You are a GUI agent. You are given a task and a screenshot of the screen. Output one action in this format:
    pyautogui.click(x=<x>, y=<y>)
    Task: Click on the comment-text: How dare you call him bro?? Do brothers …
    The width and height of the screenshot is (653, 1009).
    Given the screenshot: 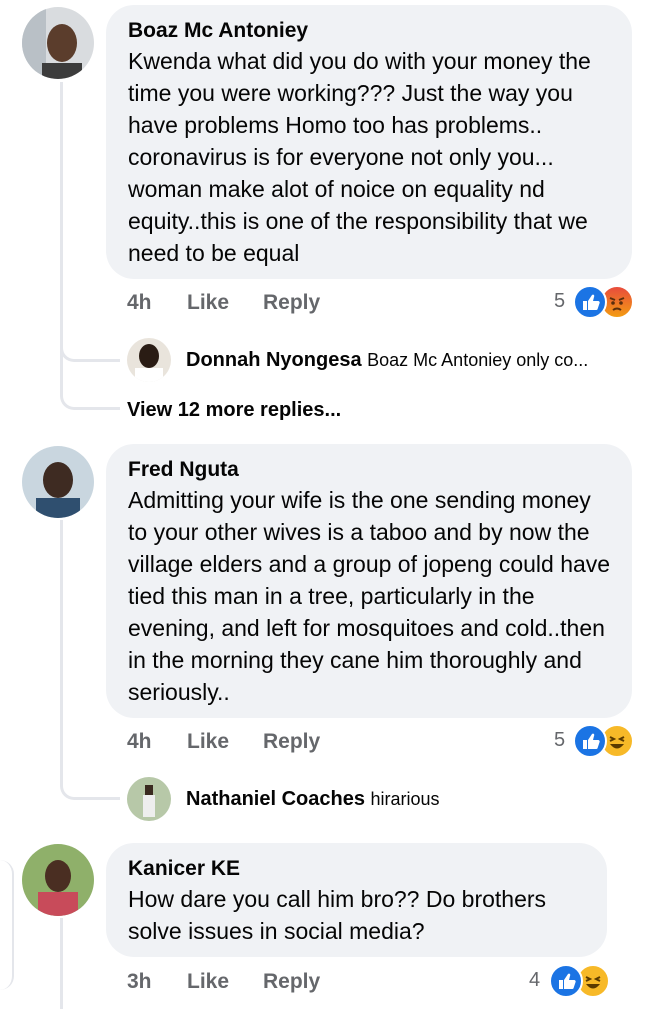 What is the action you would take?
    pyautogui.click(x=337, y=915)
    